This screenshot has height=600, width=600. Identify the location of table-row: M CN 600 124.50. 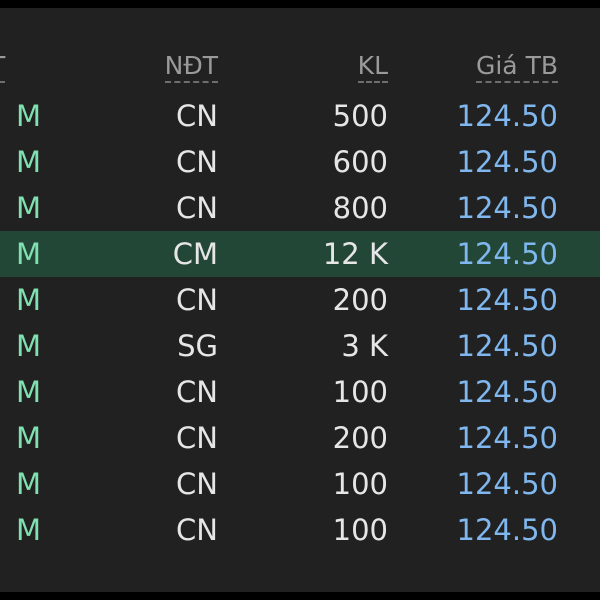
(300, 162).